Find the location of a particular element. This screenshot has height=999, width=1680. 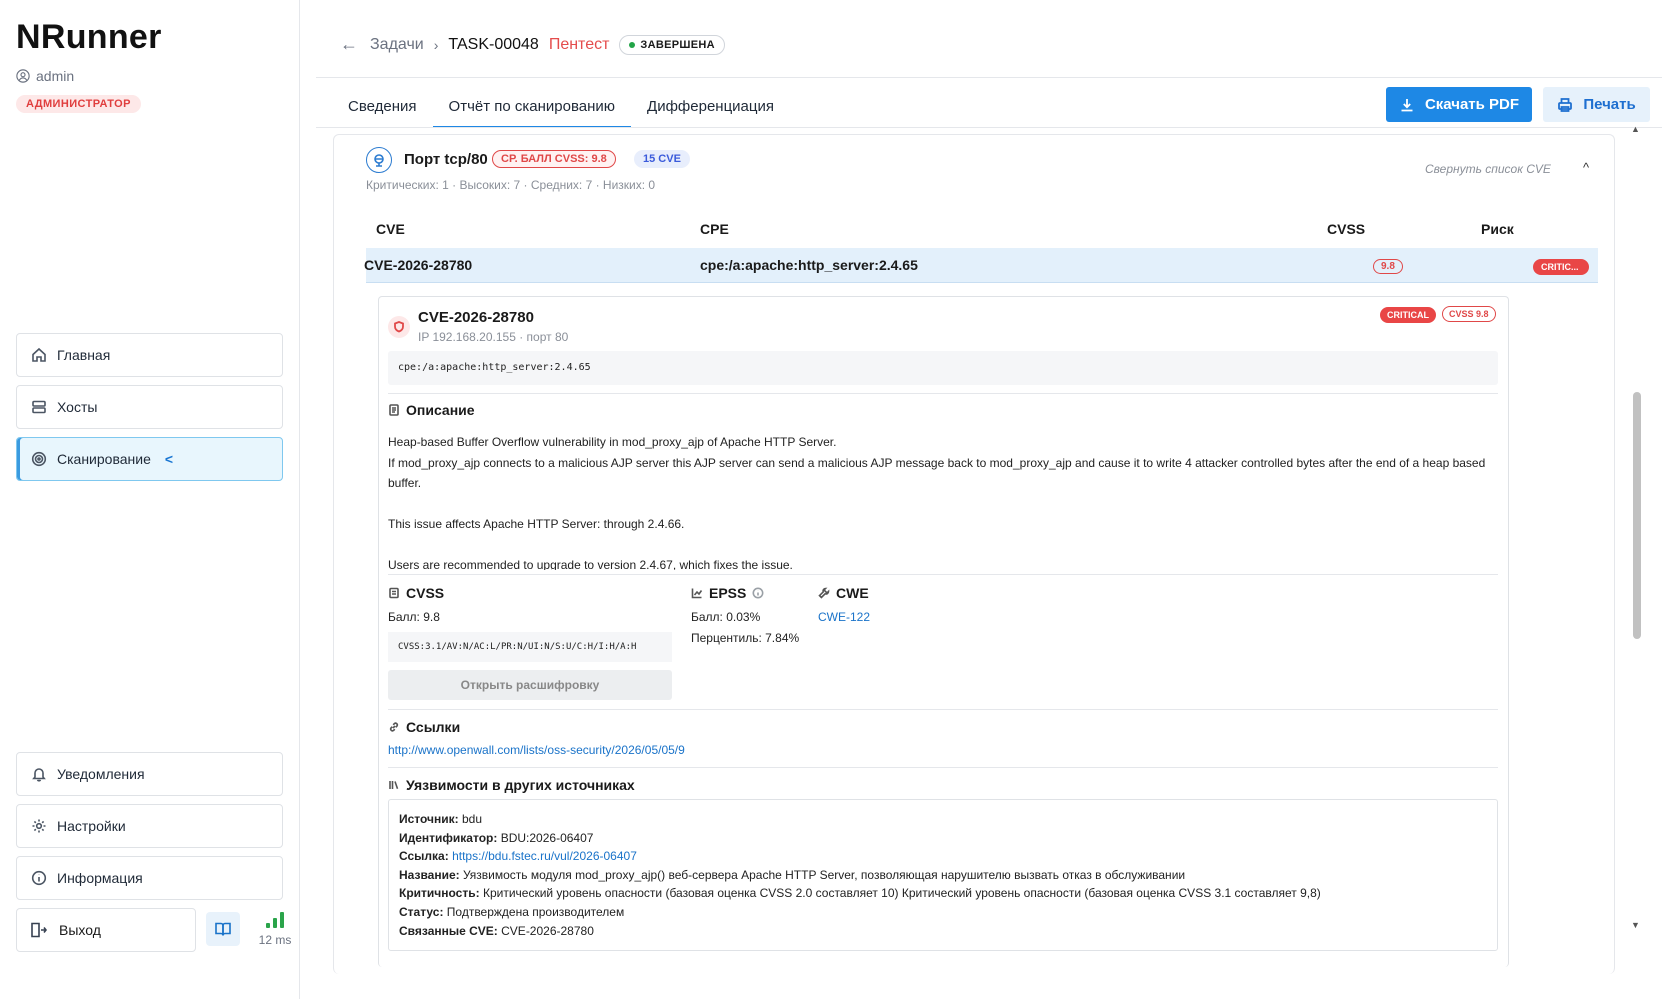

user-icon is located at coordinates (23, 76).